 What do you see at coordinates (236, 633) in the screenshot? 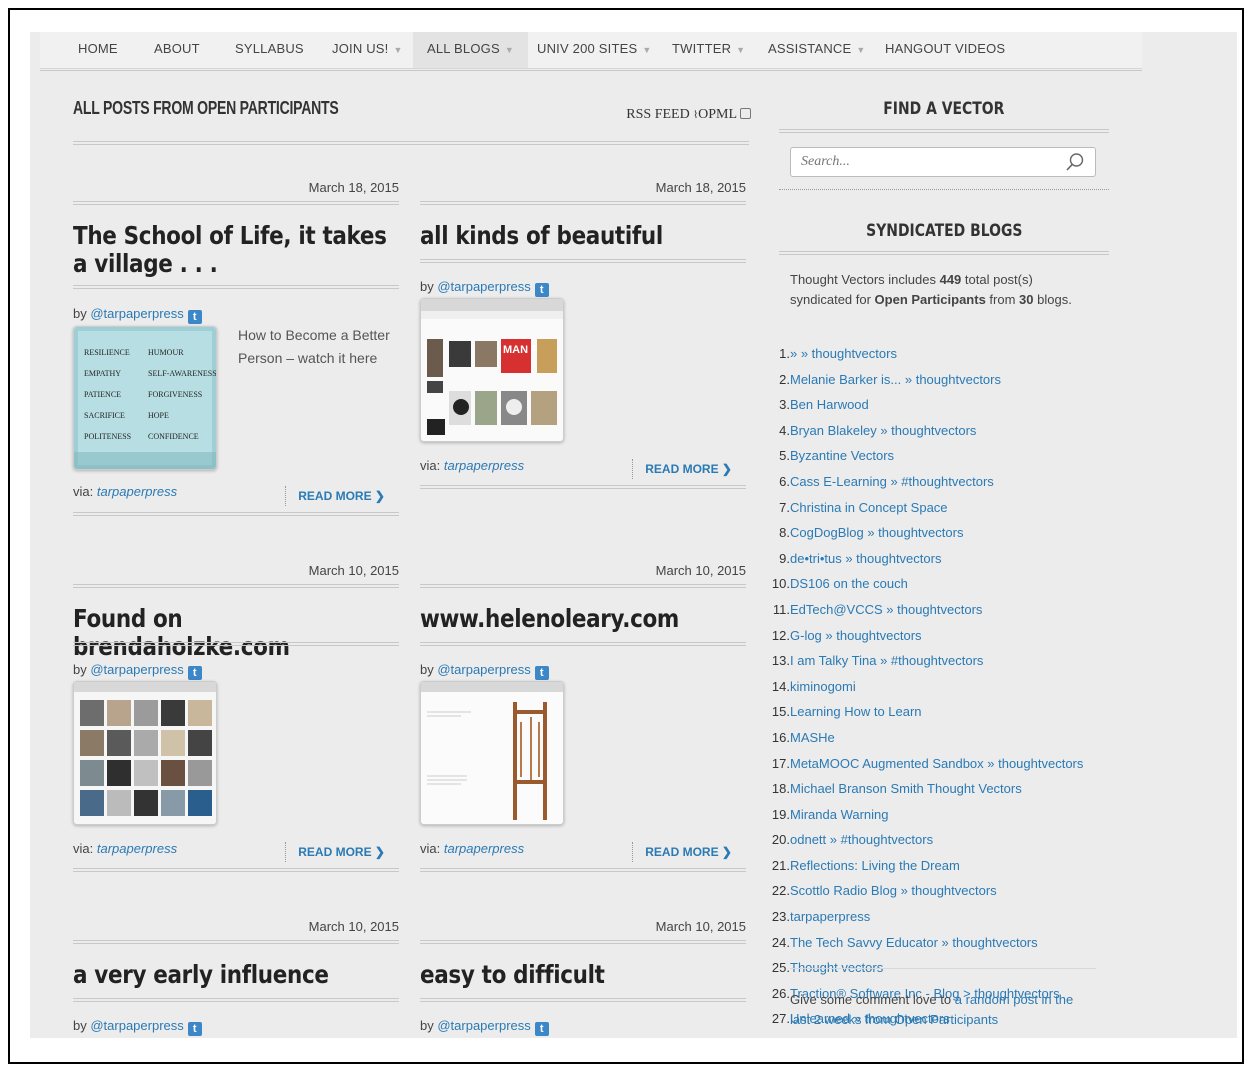
I see `post-title: Found on brendaholzke.com` at bounding box center [236, 633].